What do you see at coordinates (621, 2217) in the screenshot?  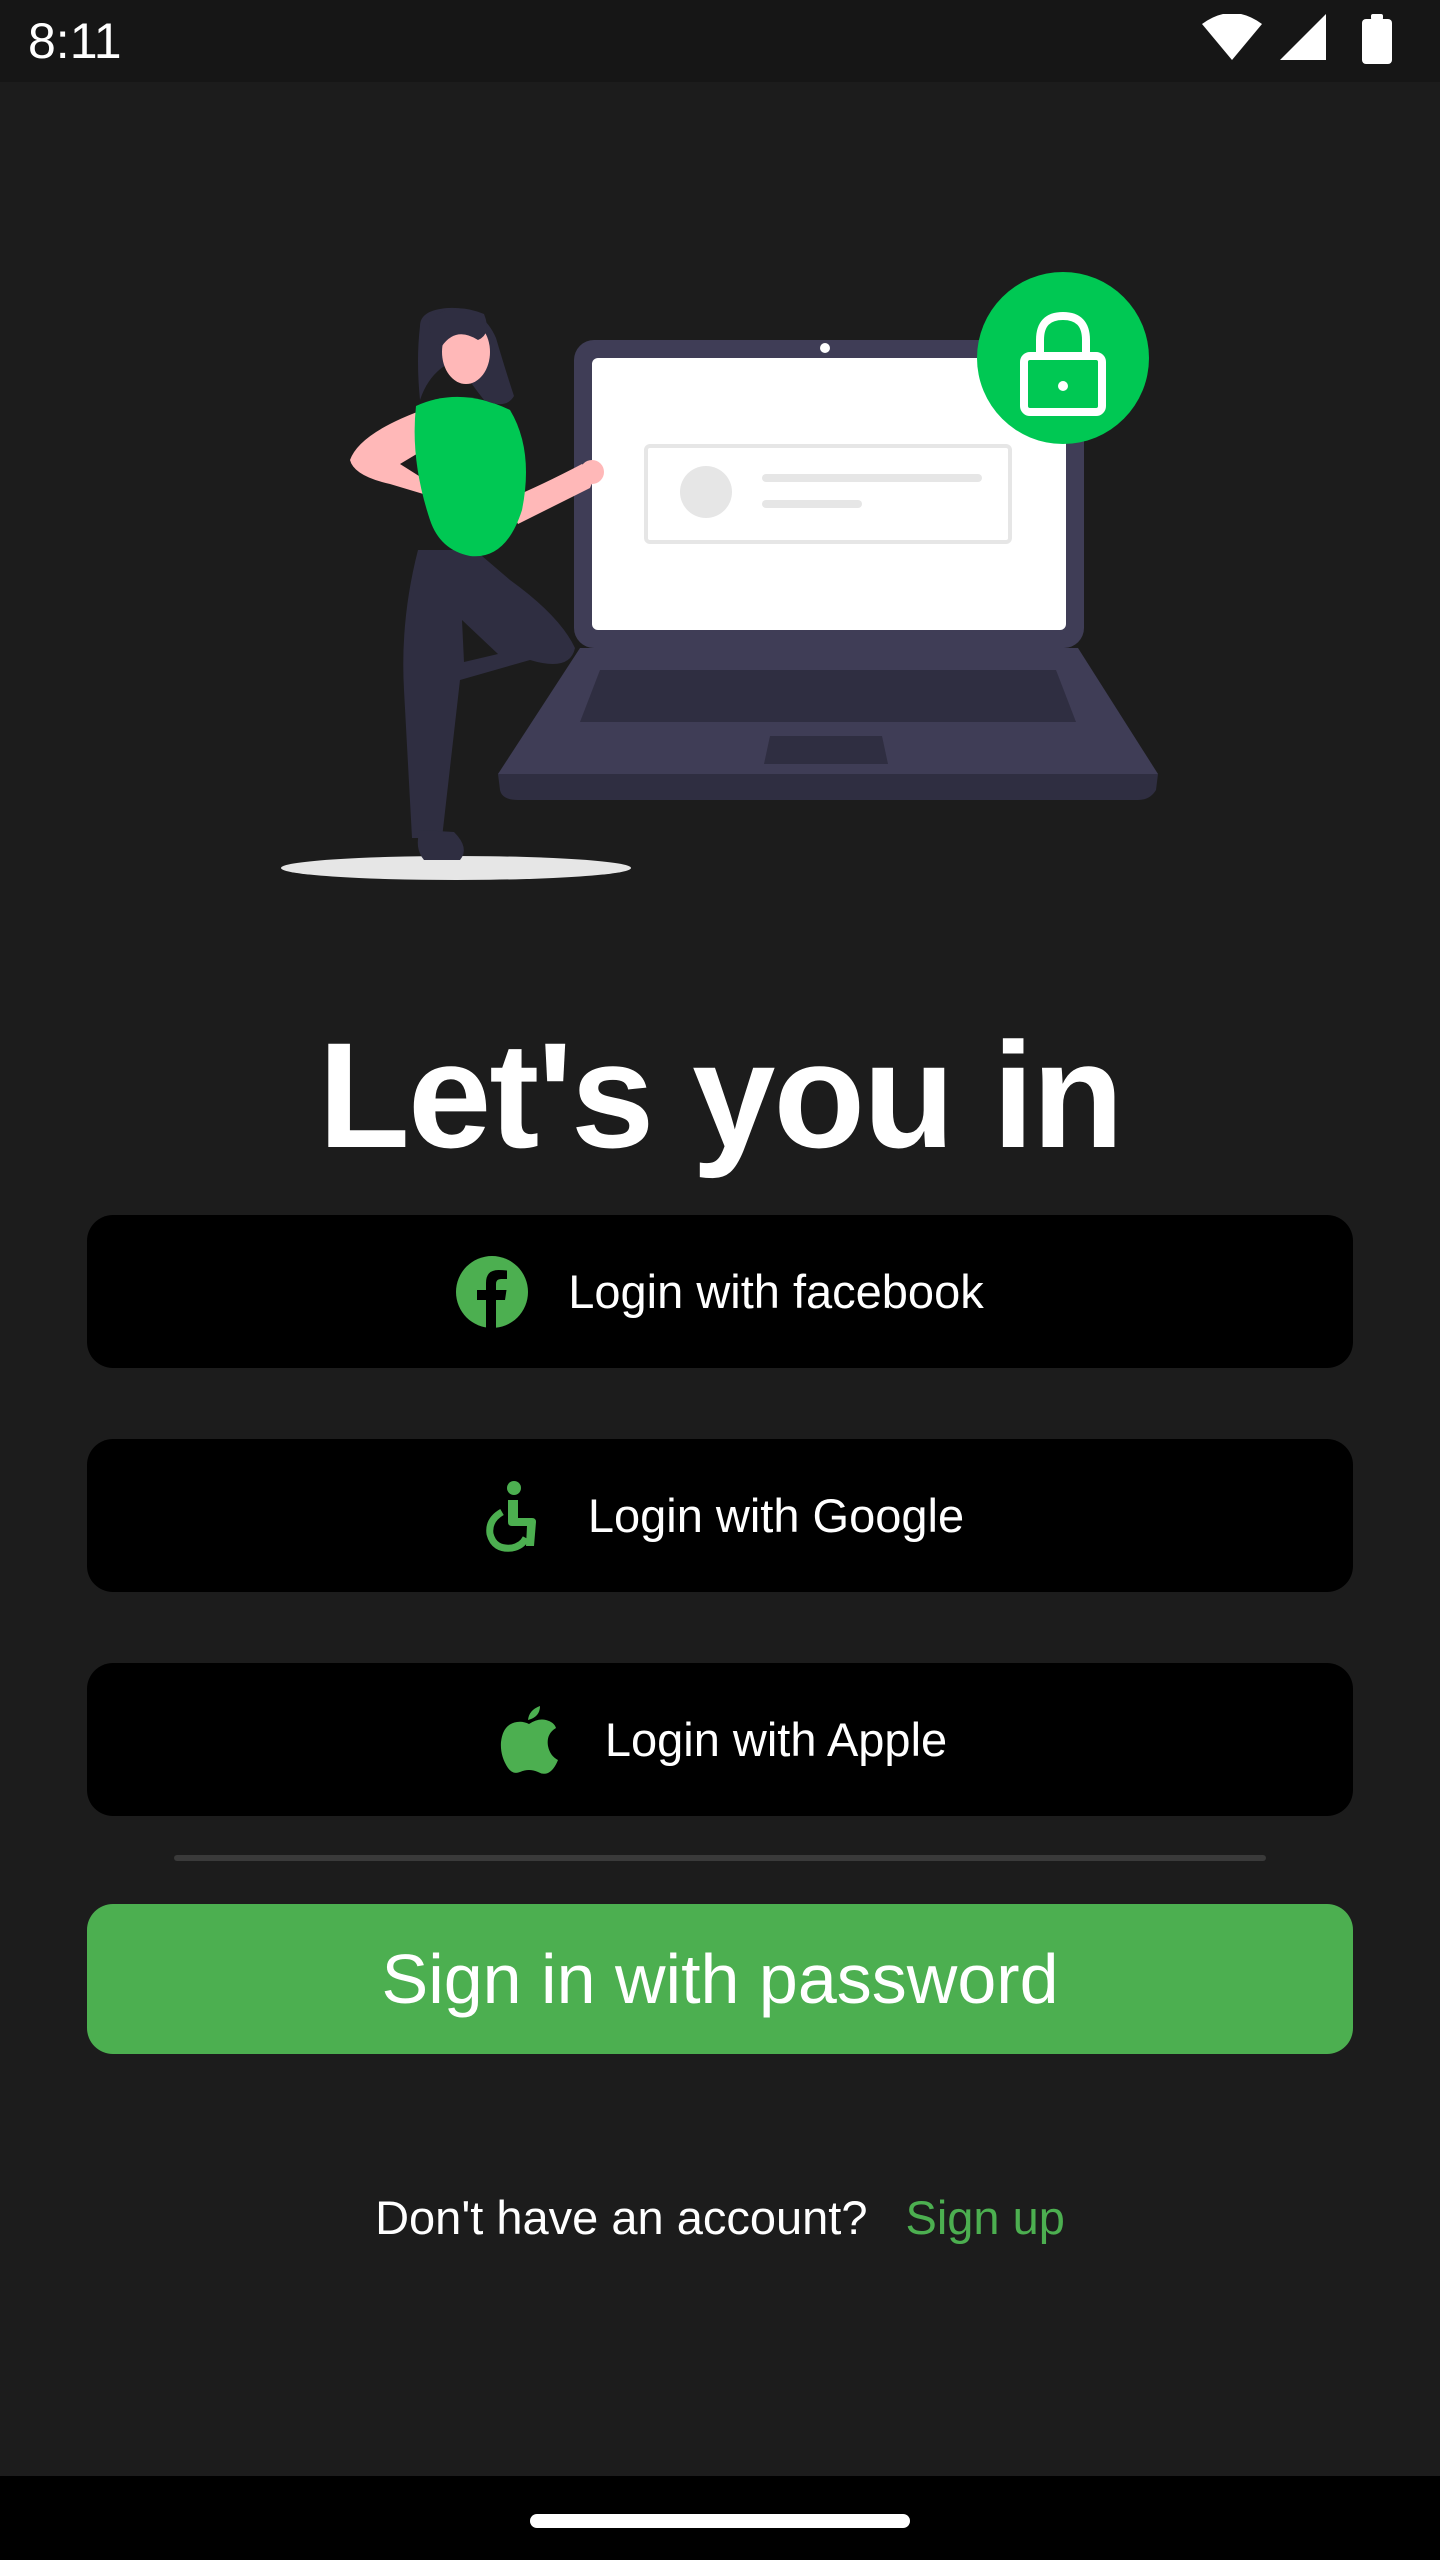 I see `signup-prompt: Don't have an account?` at bounding box center [621, 2217].